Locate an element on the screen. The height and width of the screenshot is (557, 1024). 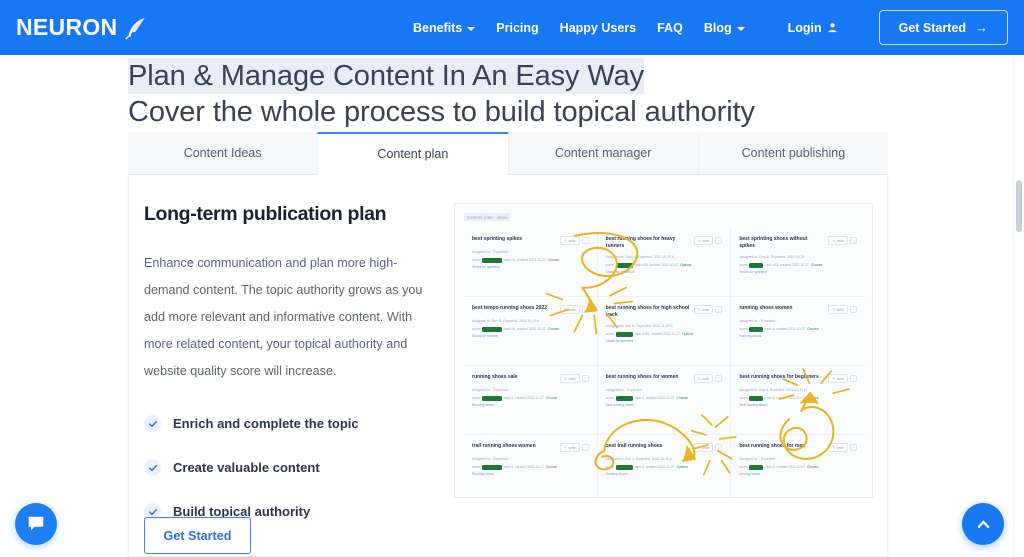
card-title: best trail running shoes is located at coordinates (634, 446).